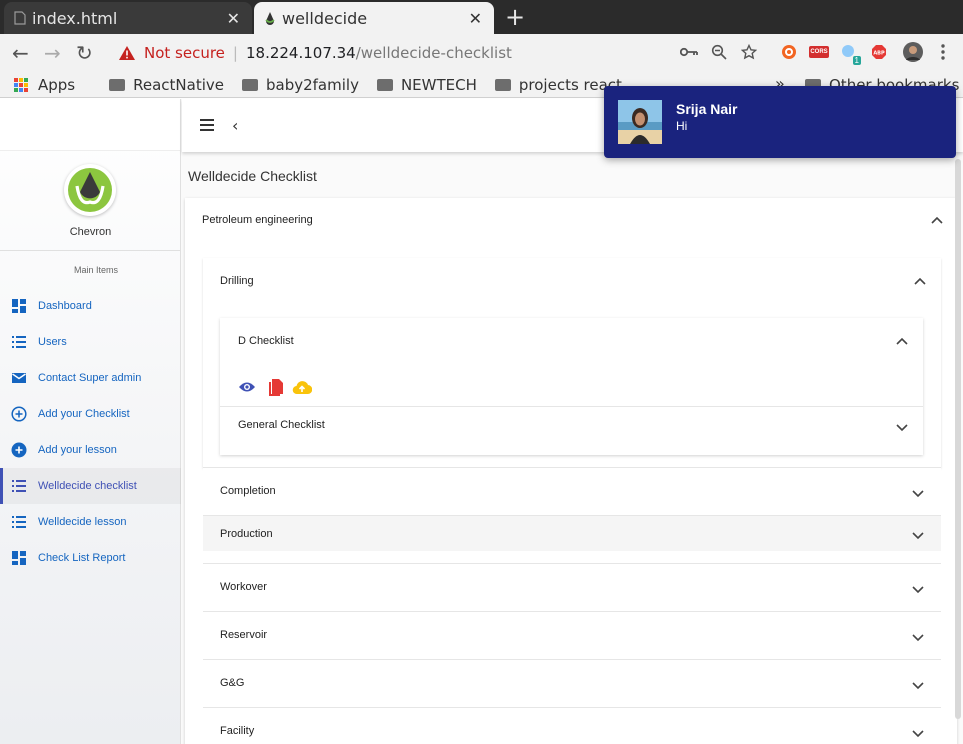 The image size is (963, 744). What do you see at coordinates (819, 52) in the screenshot?
I see `cors-extension-icon: CORS` at bounding box center [819, 52].